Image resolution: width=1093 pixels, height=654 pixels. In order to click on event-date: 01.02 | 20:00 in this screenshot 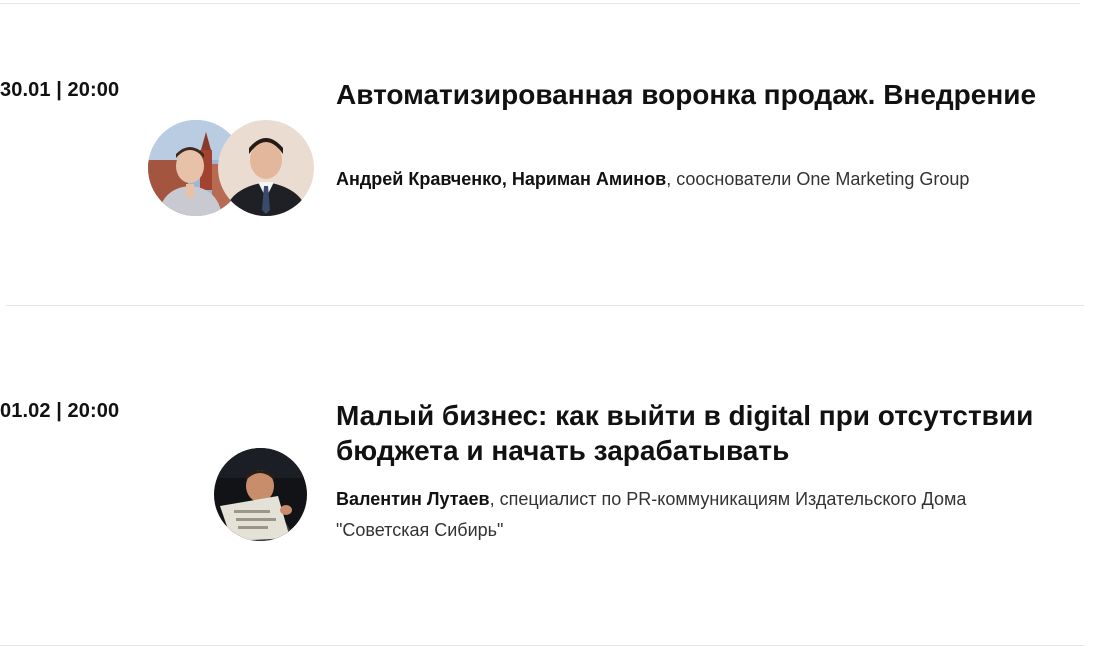, I will do `click(60, 411)`.